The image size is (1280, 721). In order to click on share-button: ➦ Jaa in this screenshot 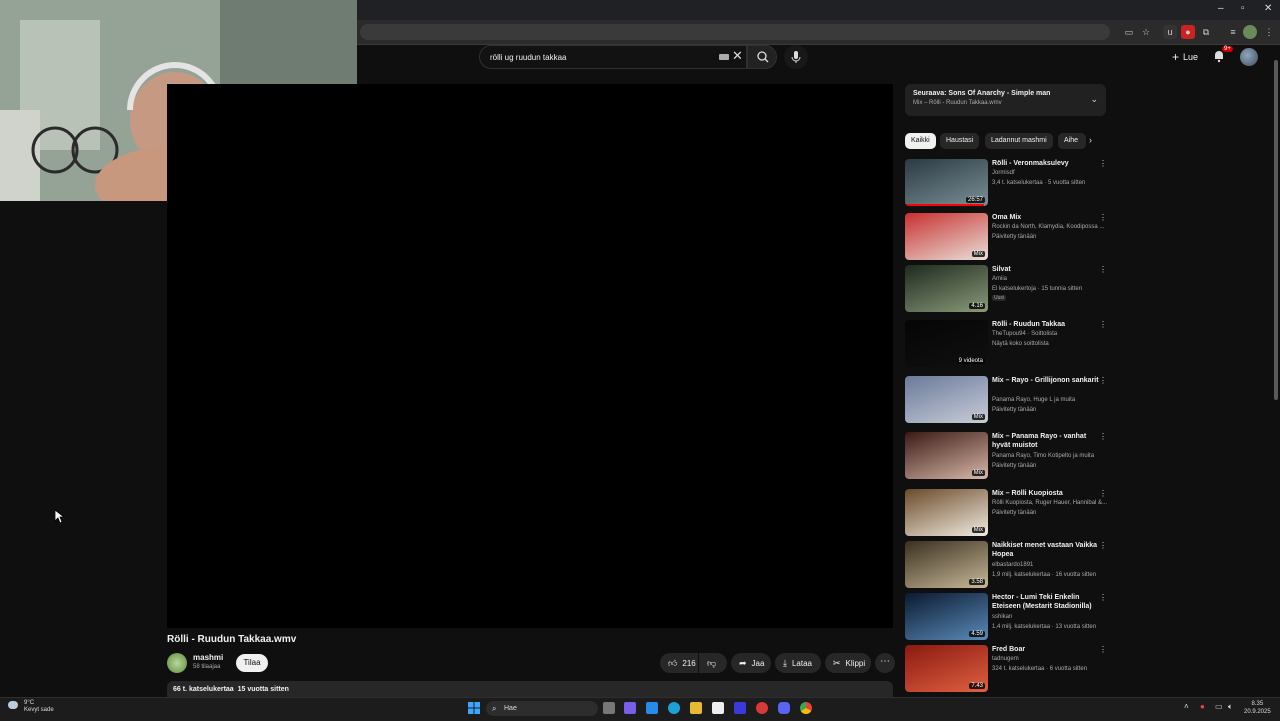, I will do `click(751, 663)`.